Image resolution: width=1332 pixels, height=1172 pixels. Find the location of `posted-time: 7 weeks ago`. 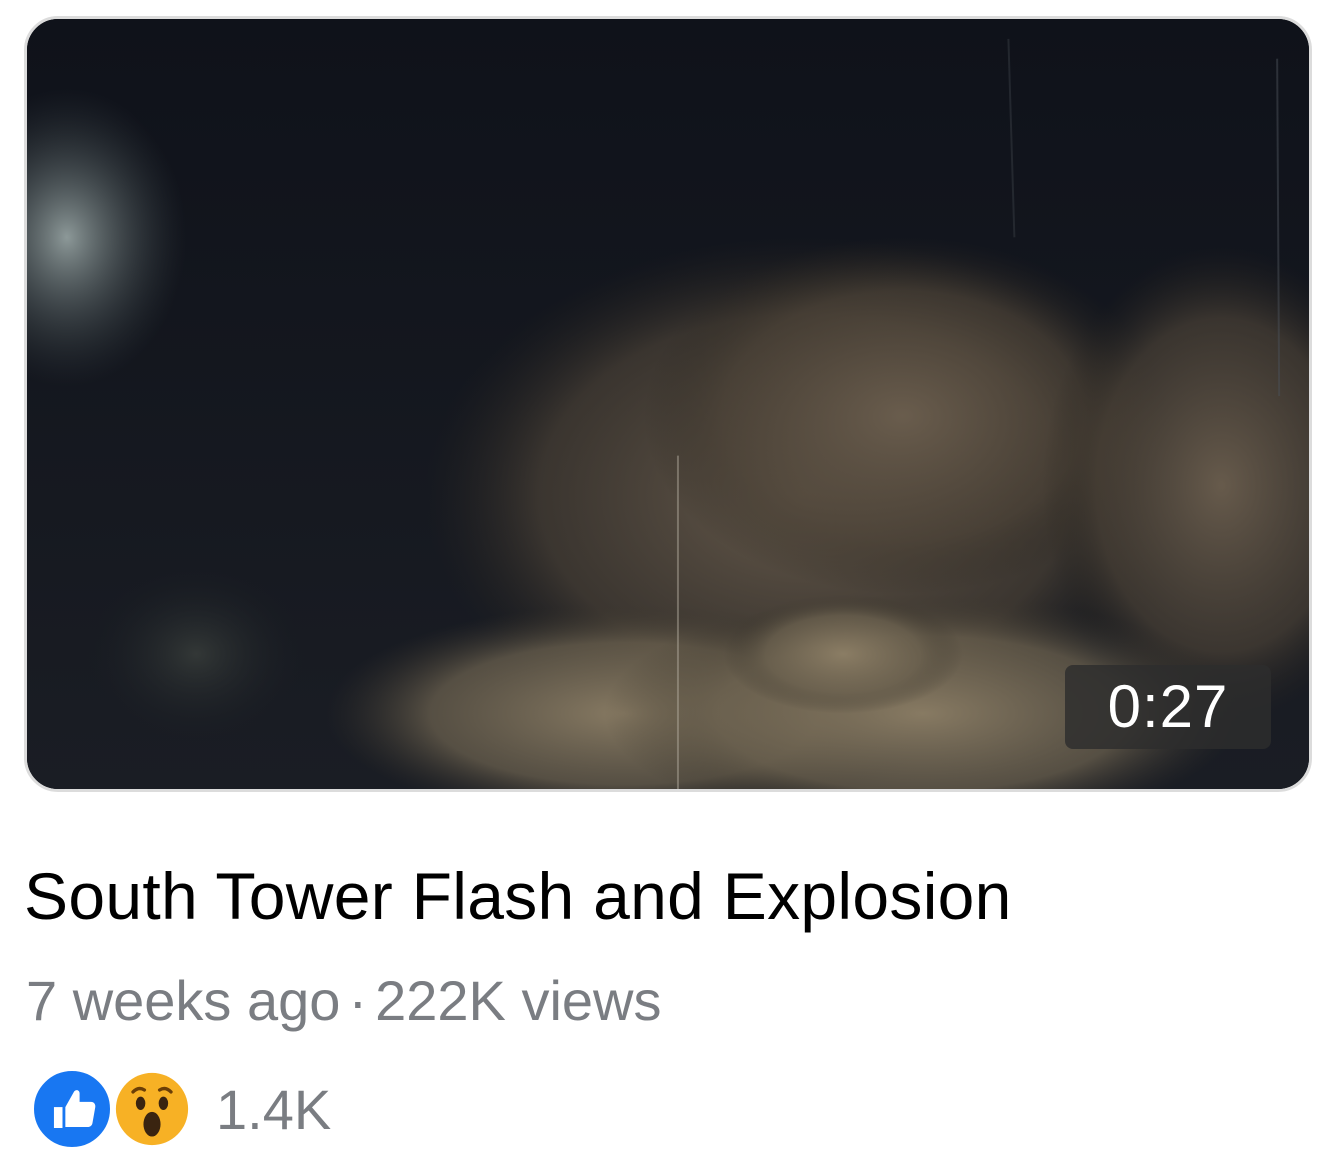

posted-time: 7 weeks ago is located at coordinates (183, 1000).